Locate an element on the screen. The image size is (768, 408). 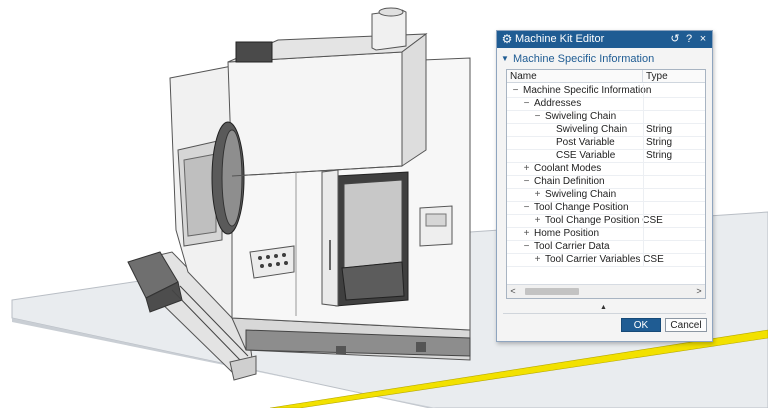
tree-item-label: Chain Definition is located at coordinates (569, 181).